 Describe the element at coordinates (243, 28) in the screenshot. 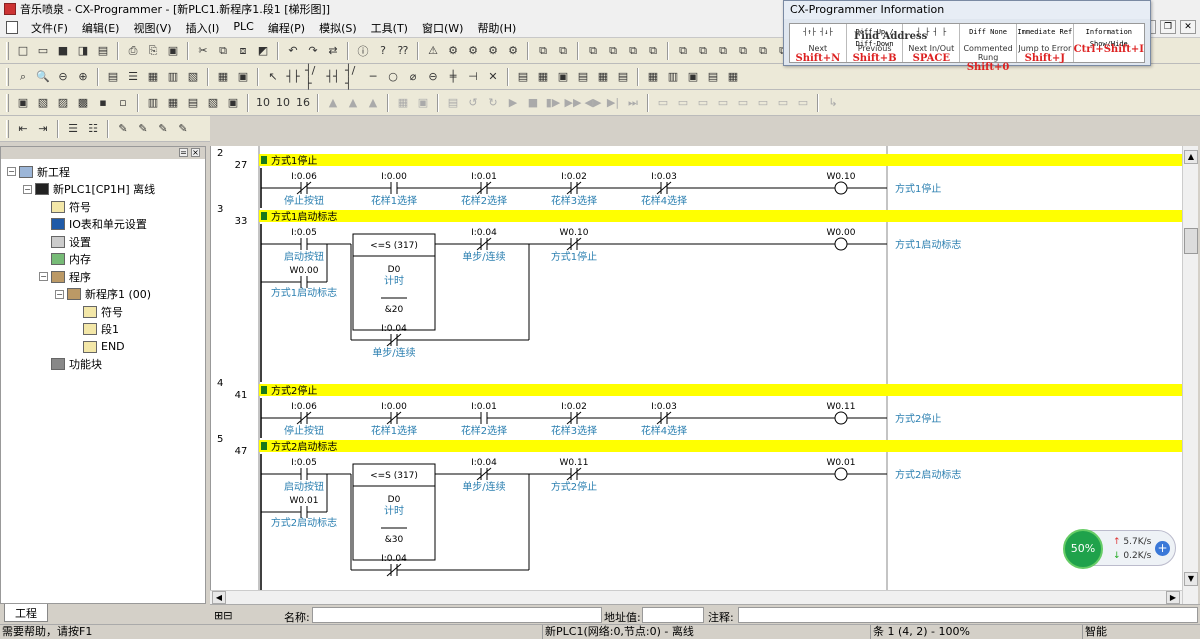

I see `menu-item-4: PLC` at that location.